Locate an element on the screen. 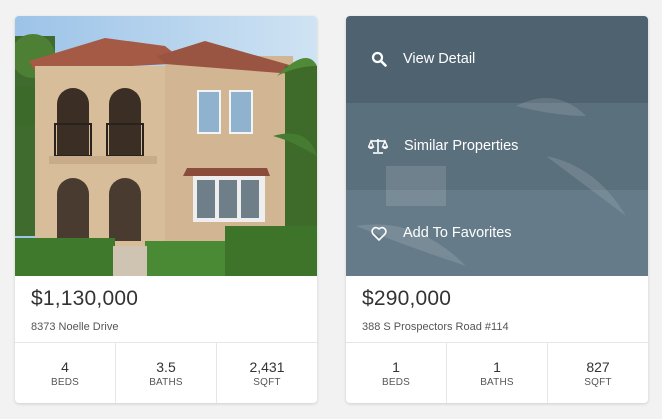  stat-sqft-value: 2,431 is located at coordinates (267, 367).